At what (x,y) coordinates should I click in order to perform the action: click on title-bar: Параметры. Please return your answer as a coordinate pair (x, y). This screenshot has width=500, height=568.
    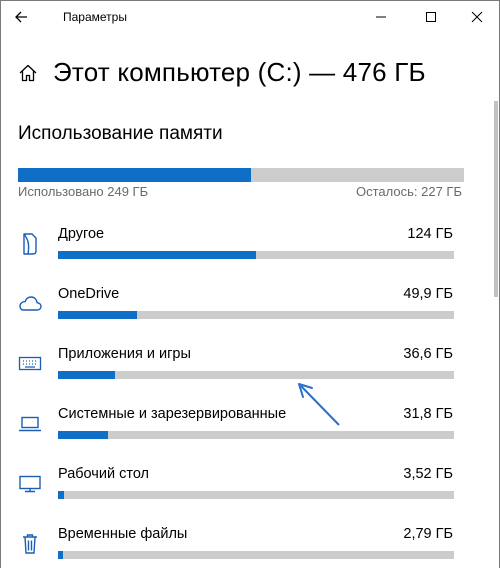
    Looking at the image, I should click on (250, 17).